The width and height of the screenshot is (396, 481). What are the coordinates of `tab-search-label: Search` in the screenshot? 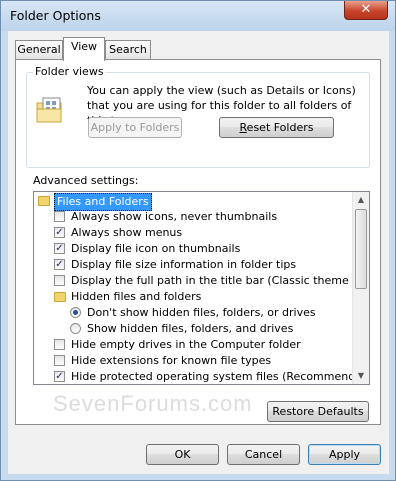 It's located at (128, 49).